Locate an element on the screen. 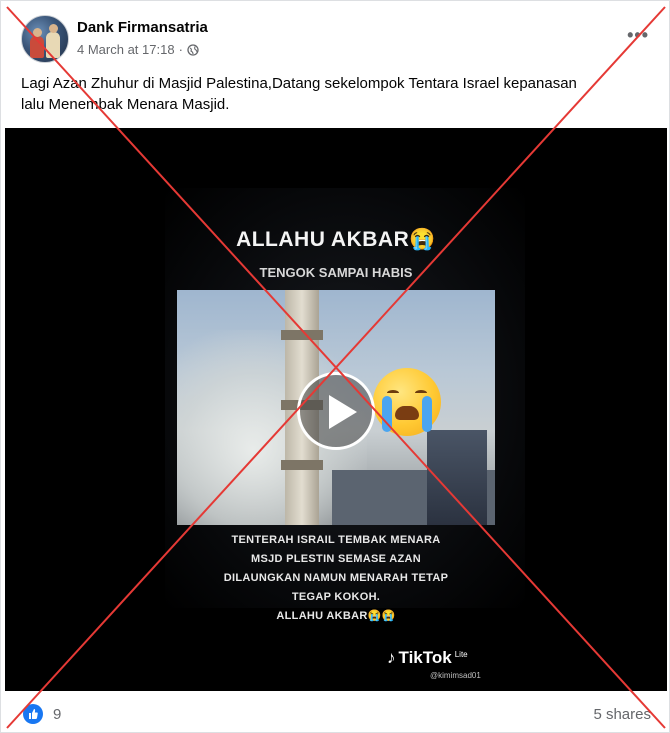 This screenshot has width=670, height=733. reaction-count: 9 is located at coordinates (57, 714).